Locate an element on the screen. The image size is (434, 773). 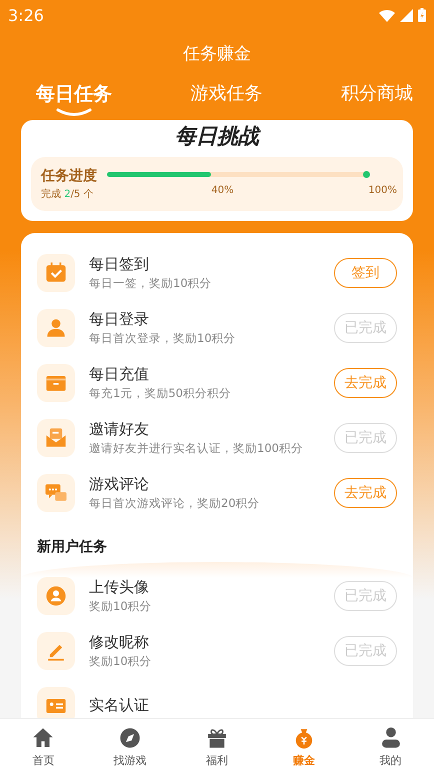
task-button: 签到 is located at coordinates (365, 273).